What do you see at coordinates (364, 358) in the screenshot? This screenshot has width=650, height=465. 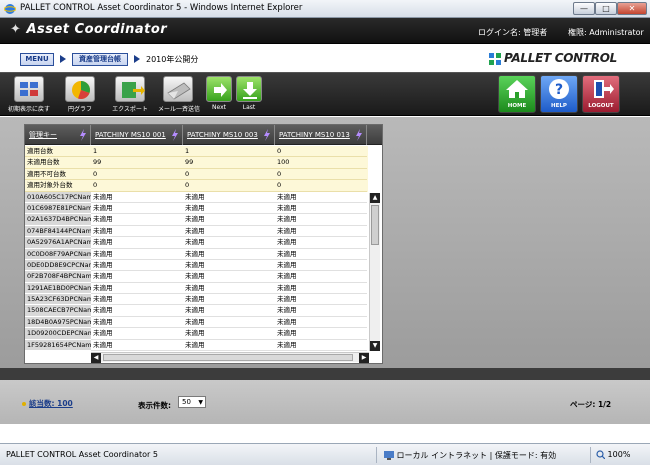 I see `scroll-right-arrow-icon: ▶` at bounding box center [364, 358].